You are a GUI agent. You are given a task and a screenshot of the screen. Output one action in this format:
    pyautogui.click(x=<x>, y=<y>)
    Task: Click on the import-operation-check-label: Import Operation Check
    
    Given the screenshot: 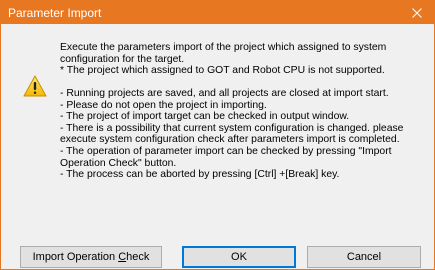 What is the action you would take?
    pyautogui.click(x=91, y=257)
    